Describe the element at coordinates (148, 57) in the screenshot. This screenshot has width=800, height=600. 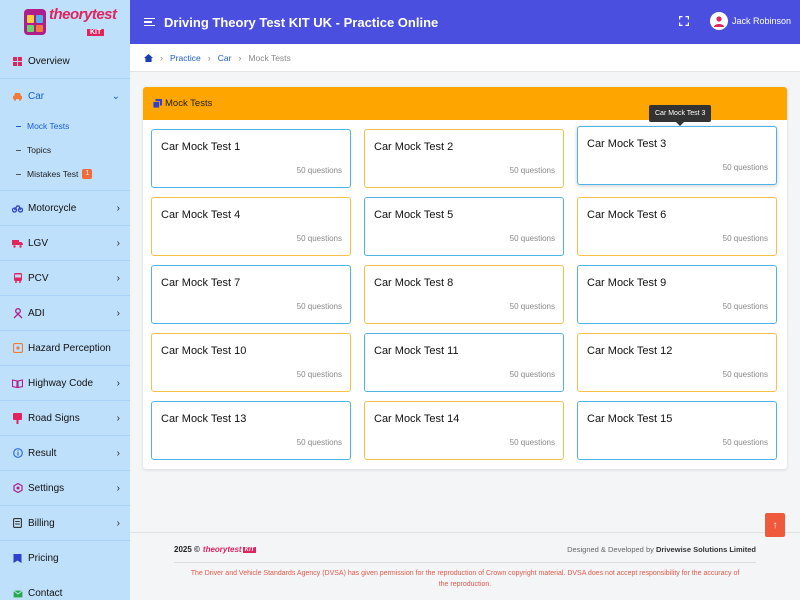
I see `home-icon` at that location.